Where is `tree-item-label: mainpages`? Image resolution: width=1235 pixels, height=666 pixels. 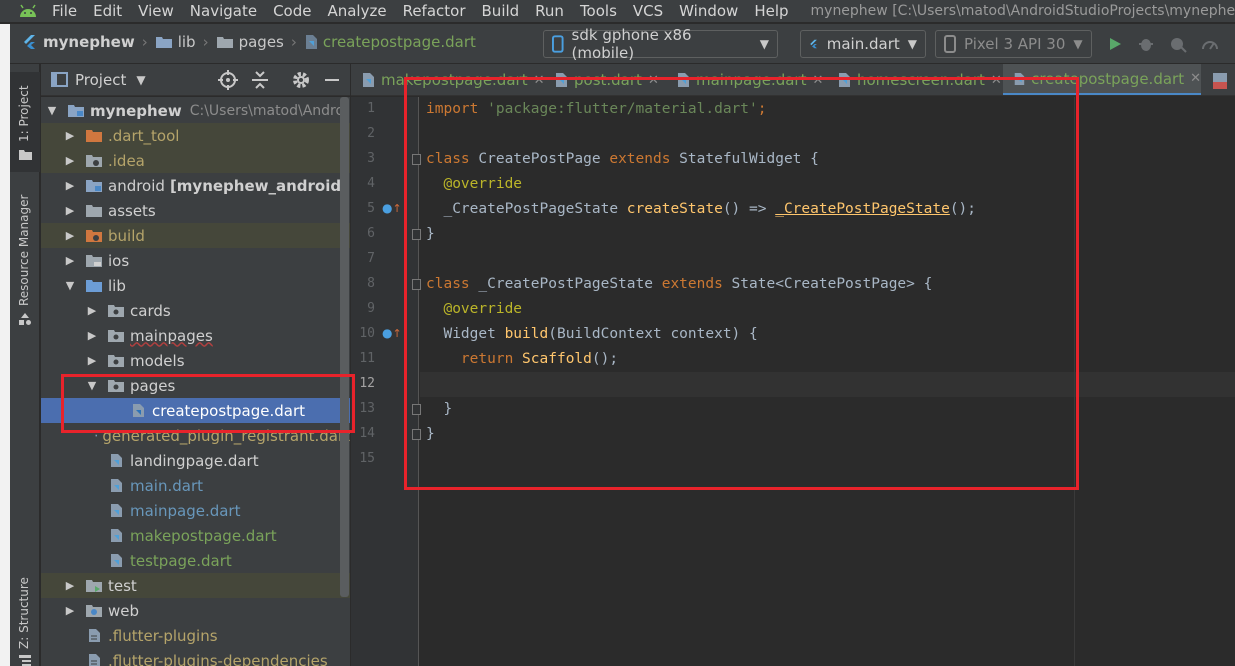 tree-item-label: mainpages is located at coordinates (171, 335).